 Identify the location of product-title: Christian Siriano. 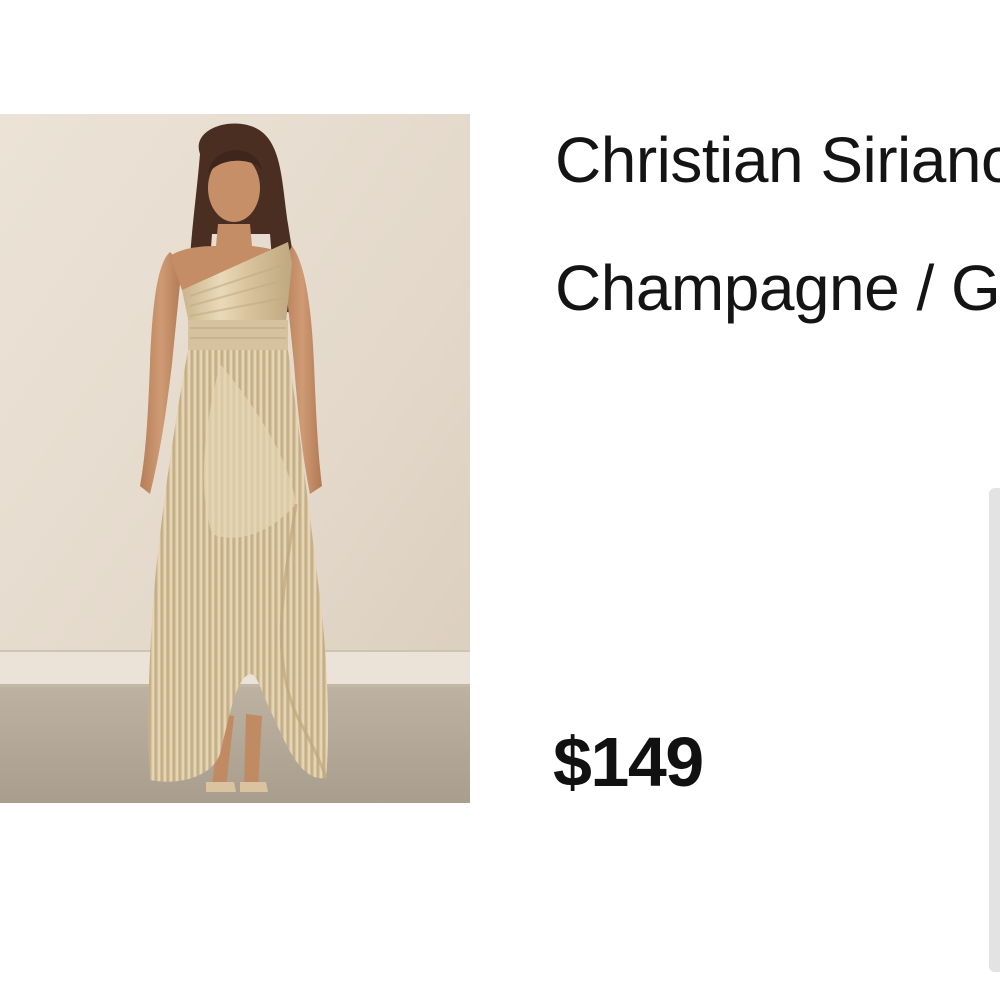
(777, 160).